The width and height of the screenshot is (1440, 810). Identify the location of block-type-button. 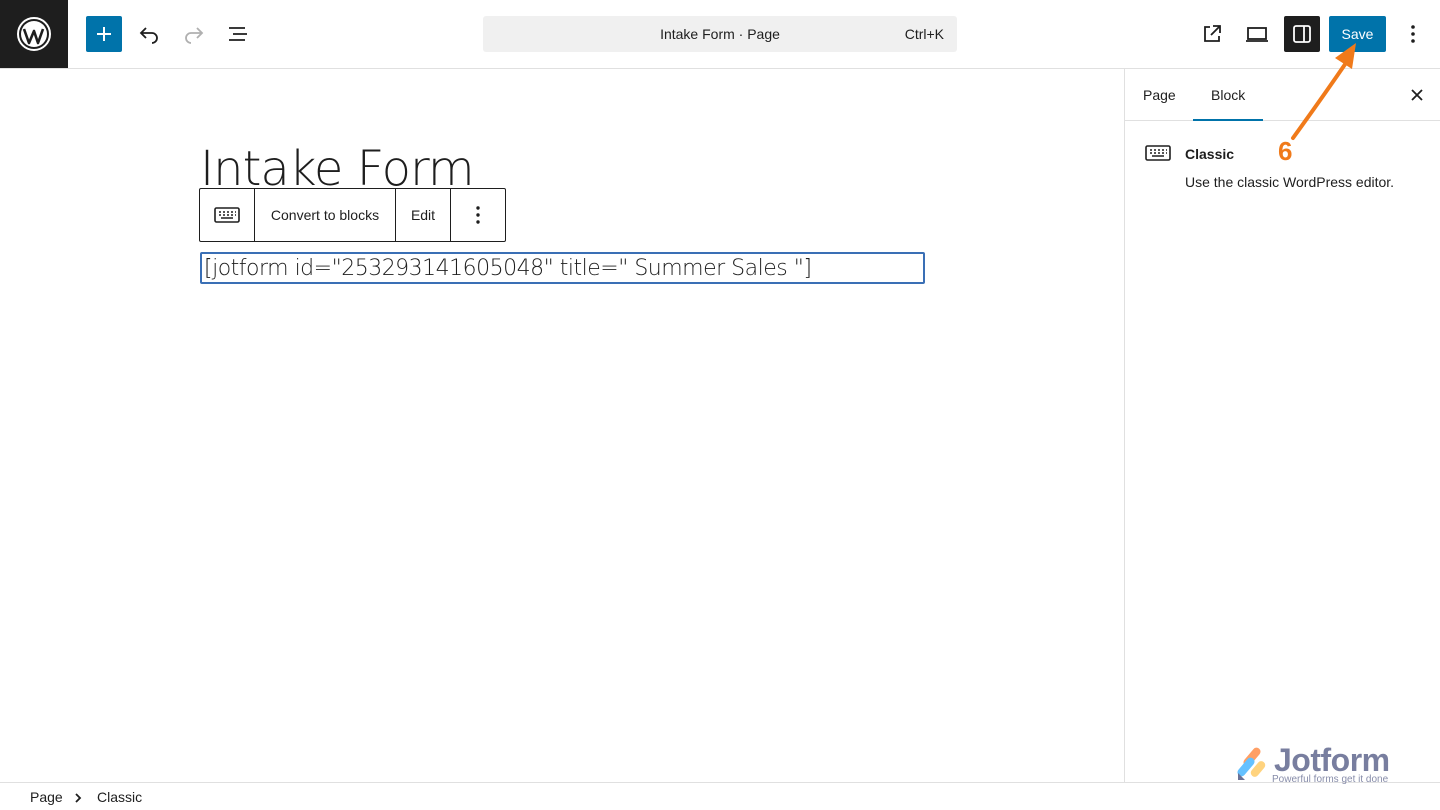
(227, 215).